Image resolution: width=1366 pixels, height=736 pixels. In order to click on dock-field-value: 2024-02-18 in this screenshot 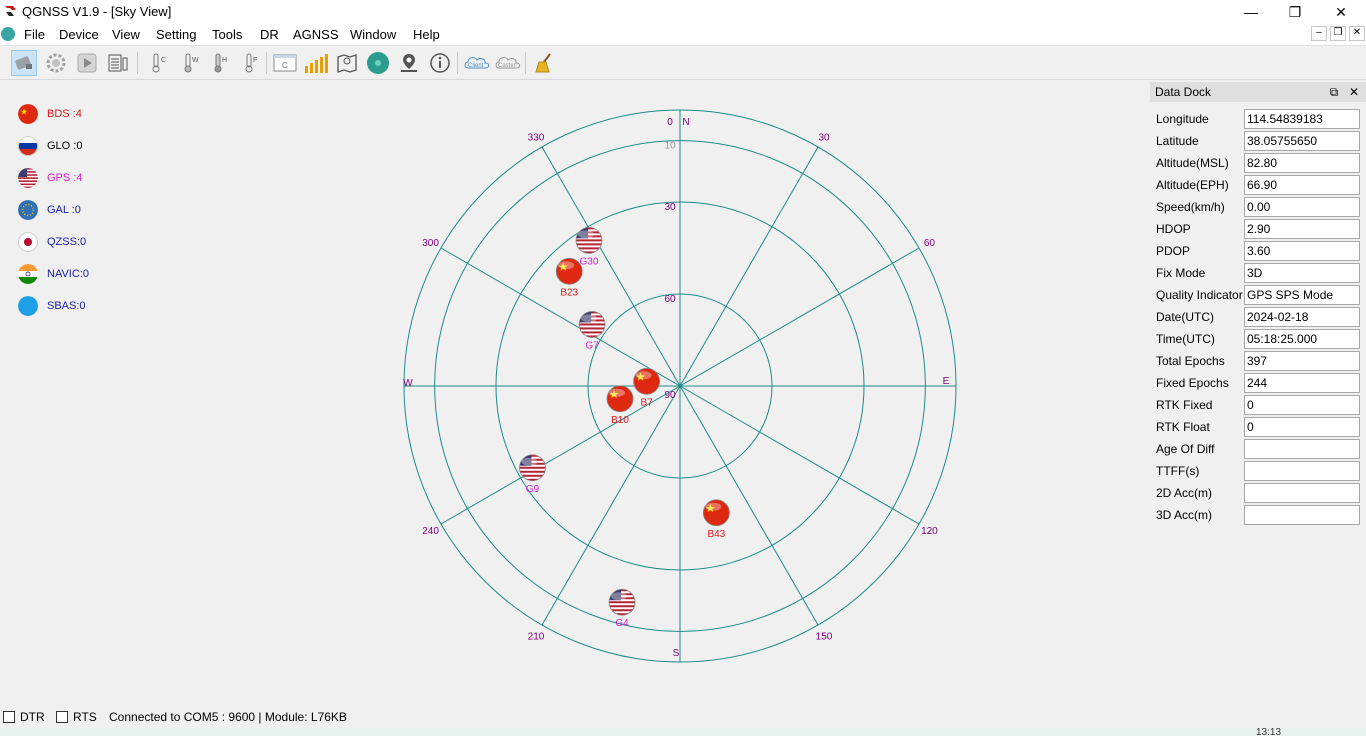, I will do `click(1302, 317)`.